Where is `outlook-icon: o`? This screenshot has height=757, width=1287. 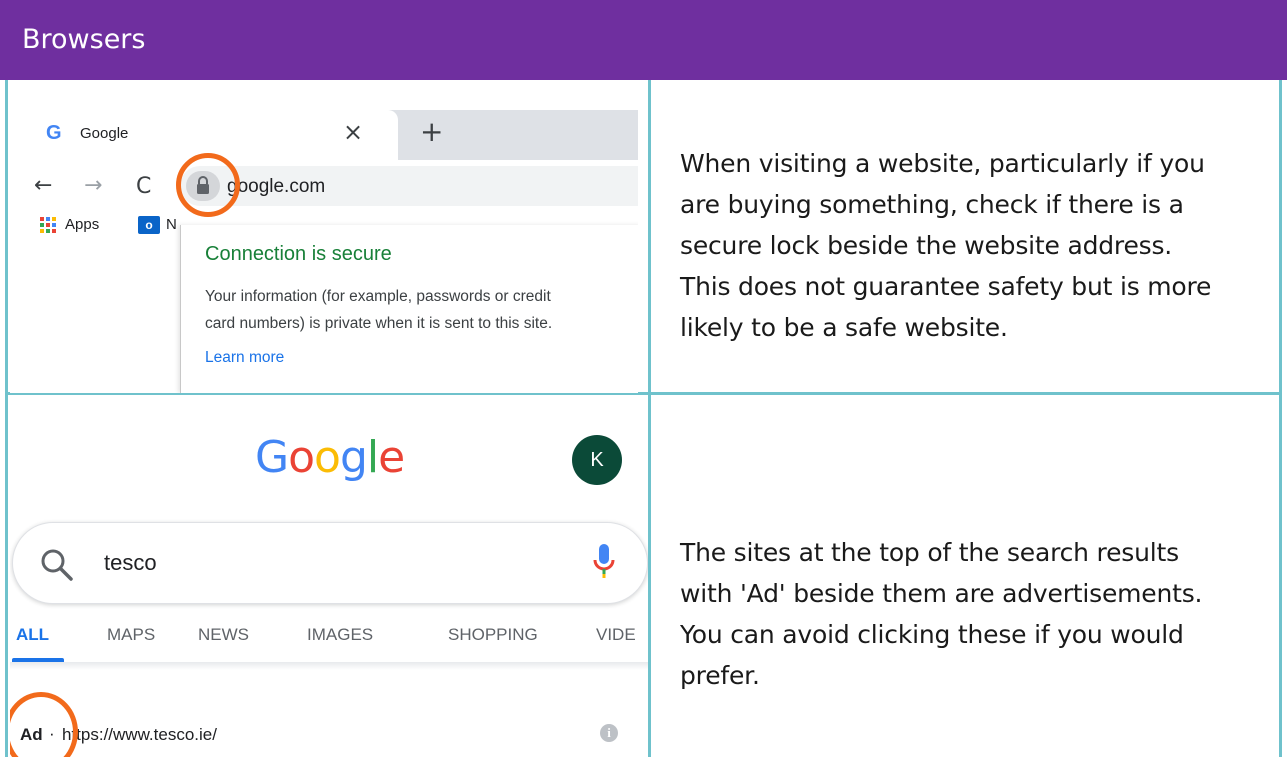 outlook-icon: o is located at coordinates (149, 225).